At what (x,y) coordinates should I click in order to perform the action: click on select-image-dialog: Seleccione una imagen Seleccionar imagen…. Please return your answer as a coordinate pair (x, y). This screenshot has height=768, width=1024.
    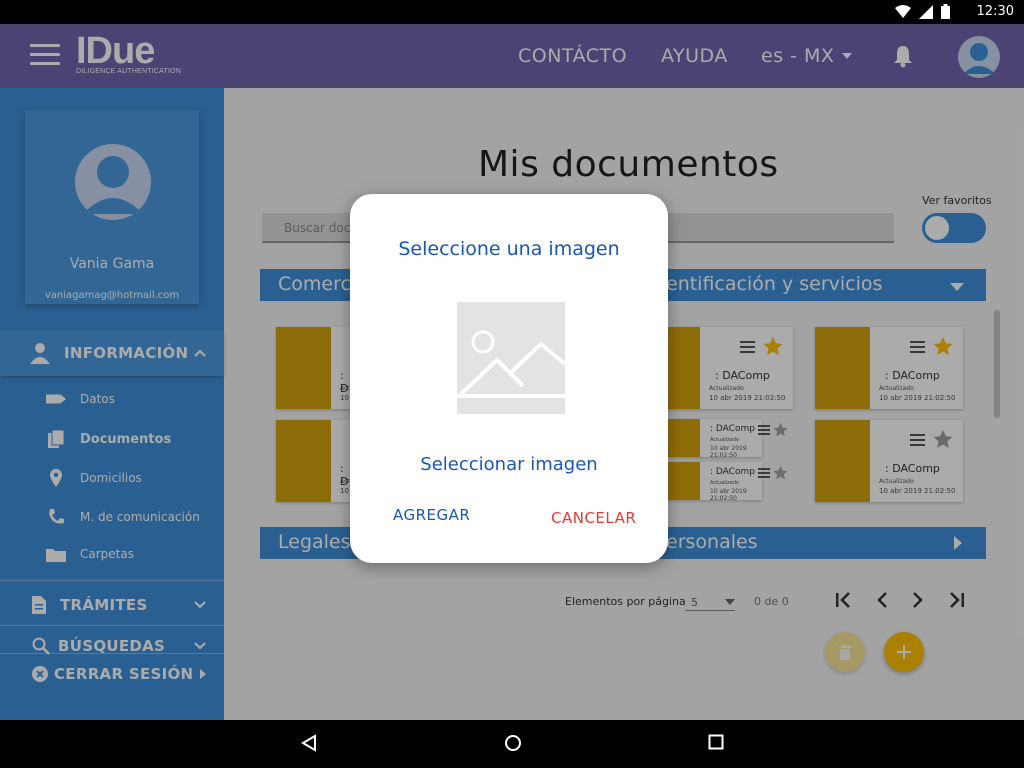
    Looking at the image, I should click on (509, 378).